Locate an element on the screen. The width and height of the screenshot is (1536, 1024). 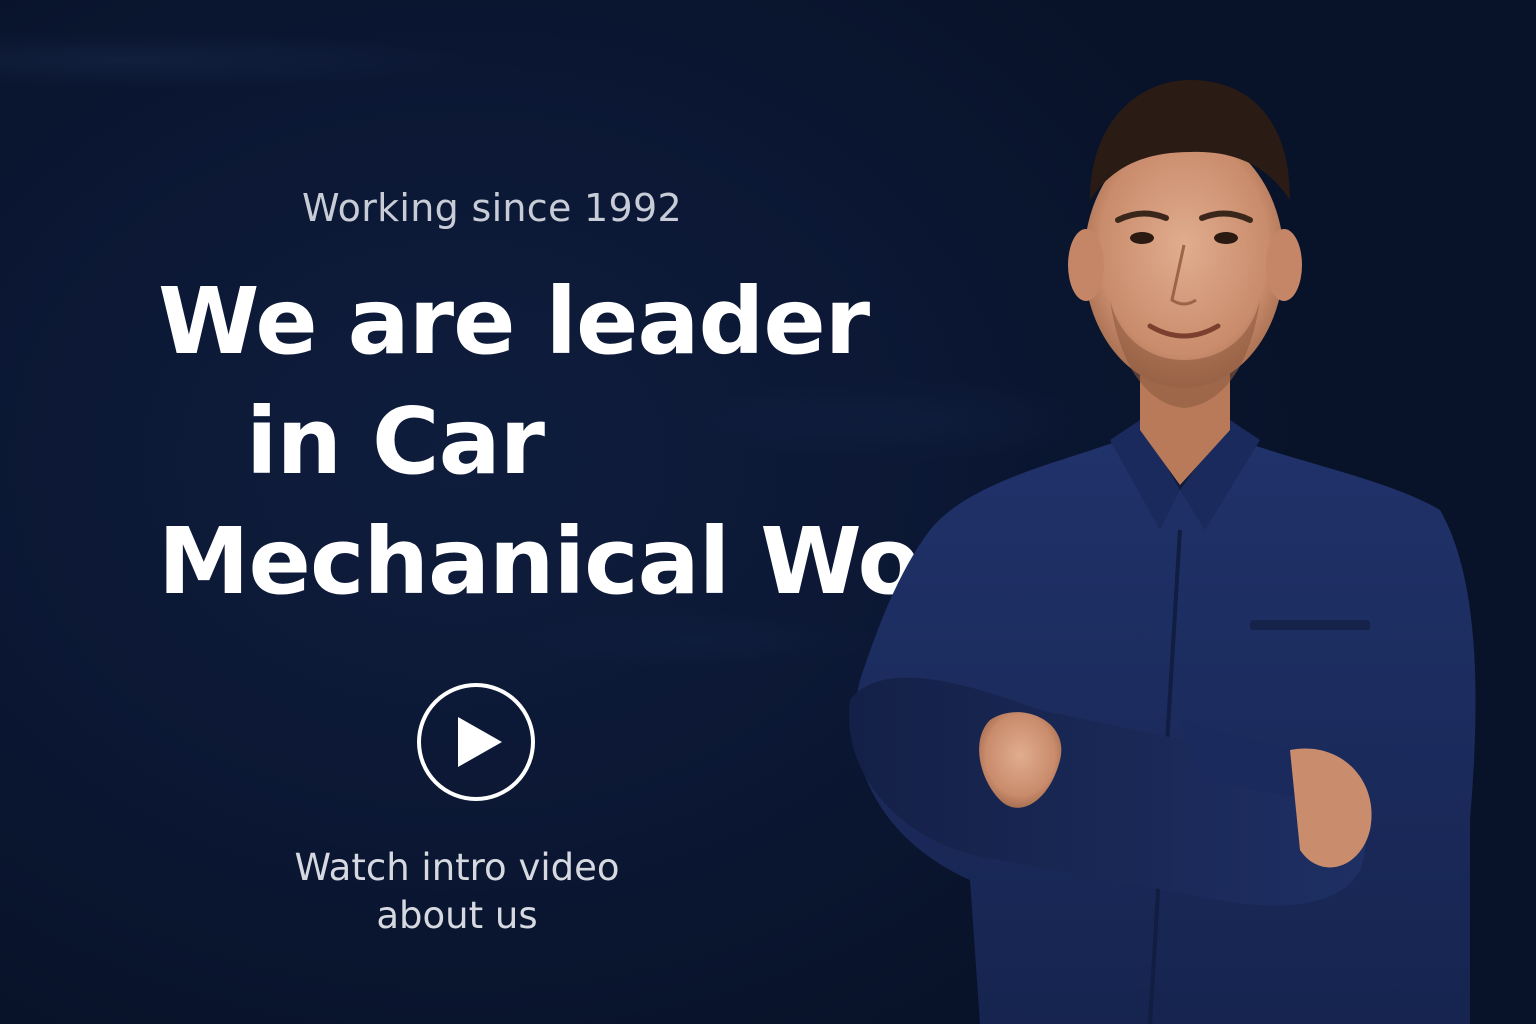
play-video-button is located at coordinates (476, 742).